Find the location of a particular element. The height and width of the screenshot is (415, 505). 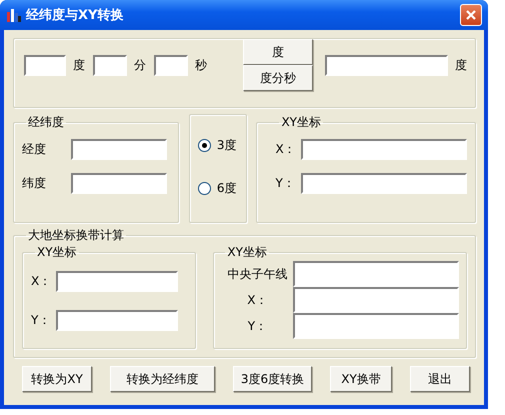

window-title: 经纬度与XY转换 is located at coordinates (75, 15).